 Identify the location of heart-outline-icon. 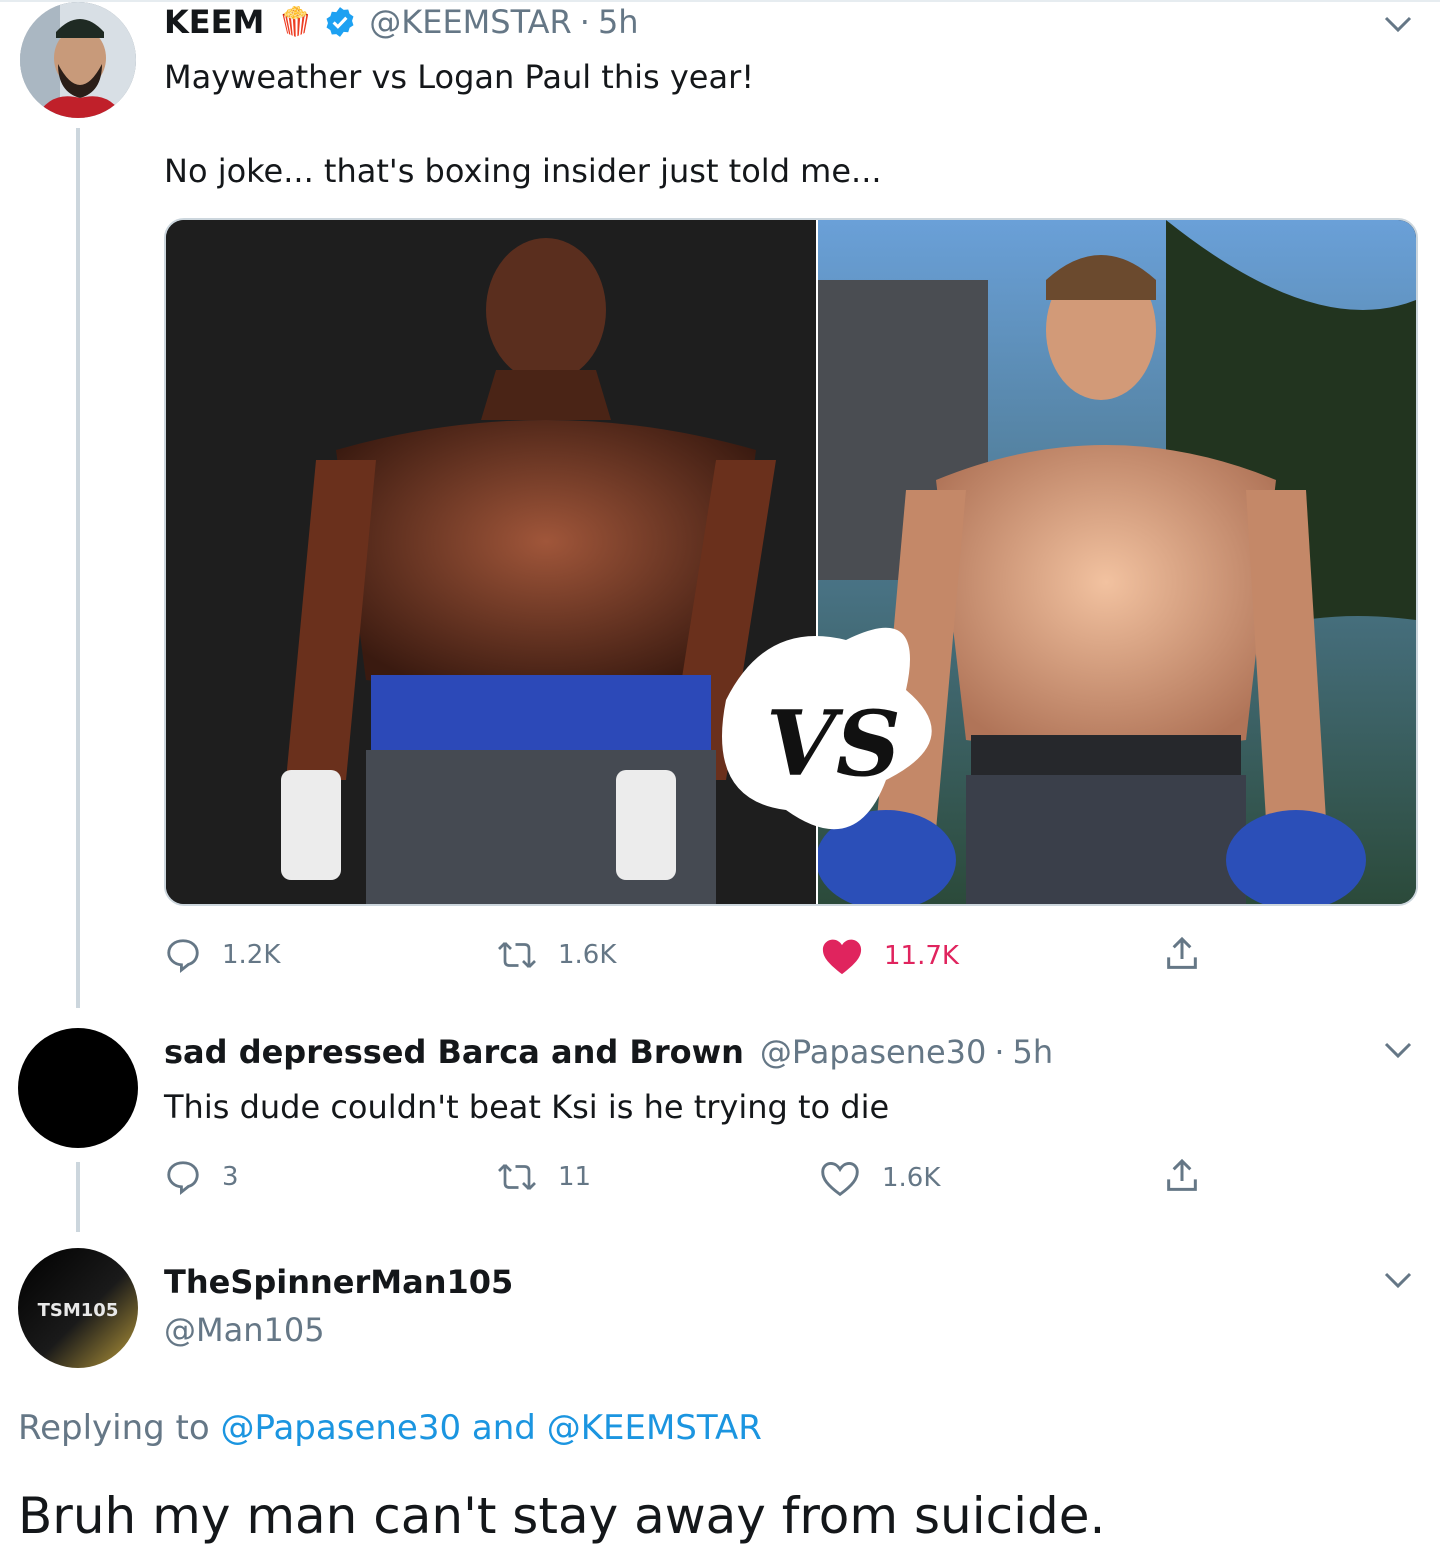
(840, 1179).